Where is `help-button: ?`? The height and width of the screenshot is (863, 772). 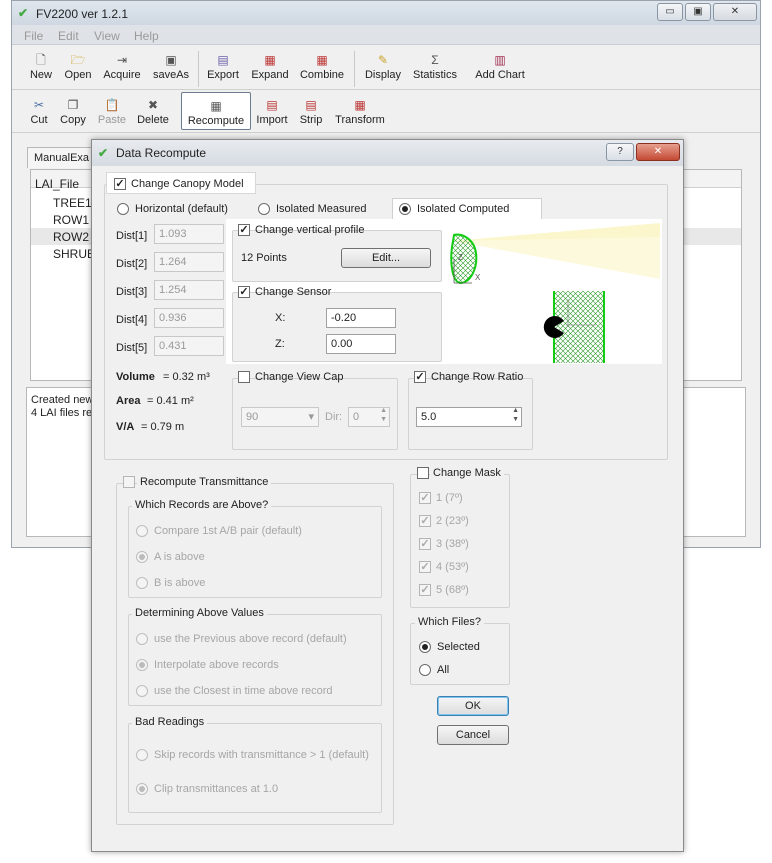 help-button: ? is located at coordinates (620, 152).